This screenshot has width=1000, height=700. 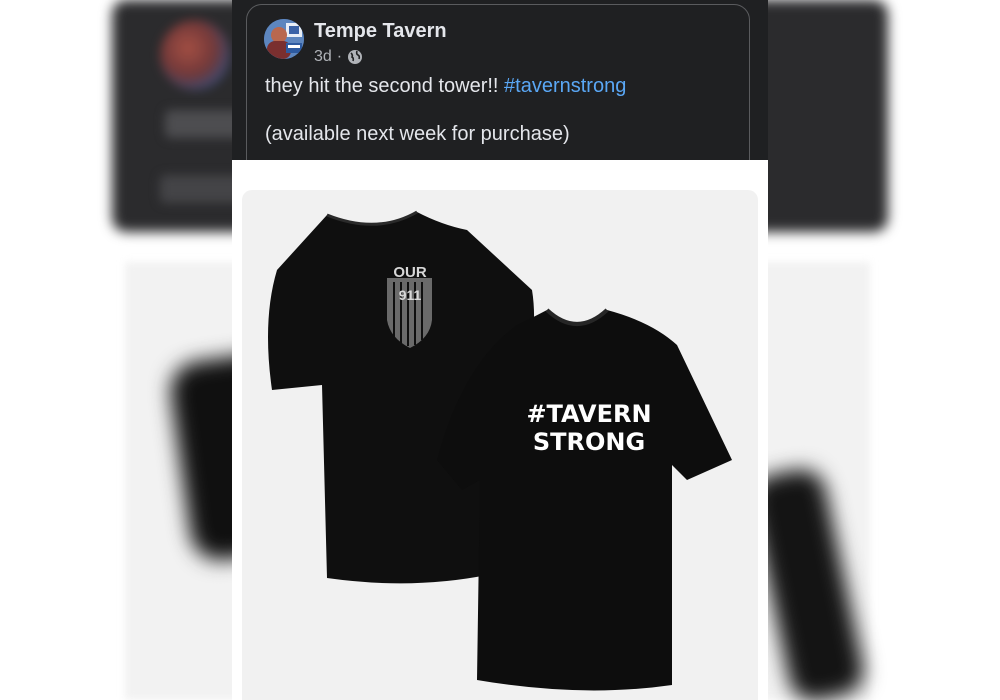 I want to click on blurred-background-avatar, so click(x=195, y=55).